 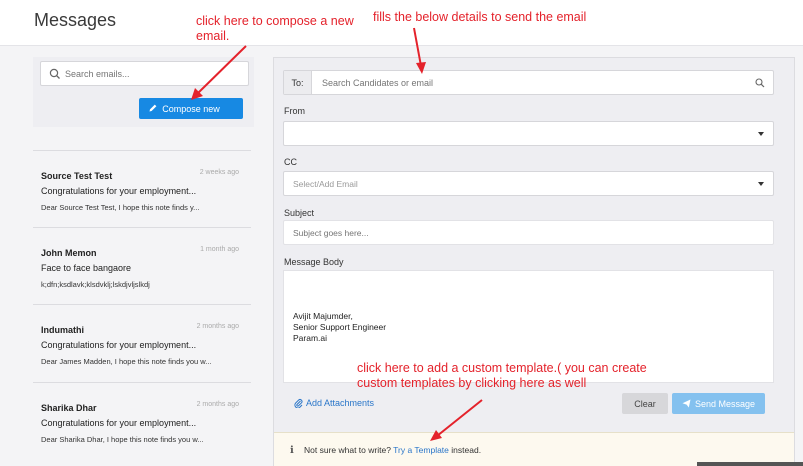 I want to click on search-input, so click(x=154, y=73).